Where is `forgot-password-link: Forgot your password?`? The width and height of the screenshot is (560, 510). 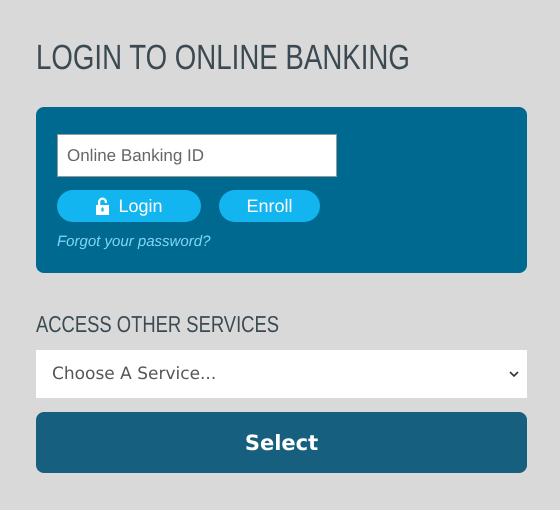
forgot-password-link: Forgot your password? is located at coordinates (133, 241).